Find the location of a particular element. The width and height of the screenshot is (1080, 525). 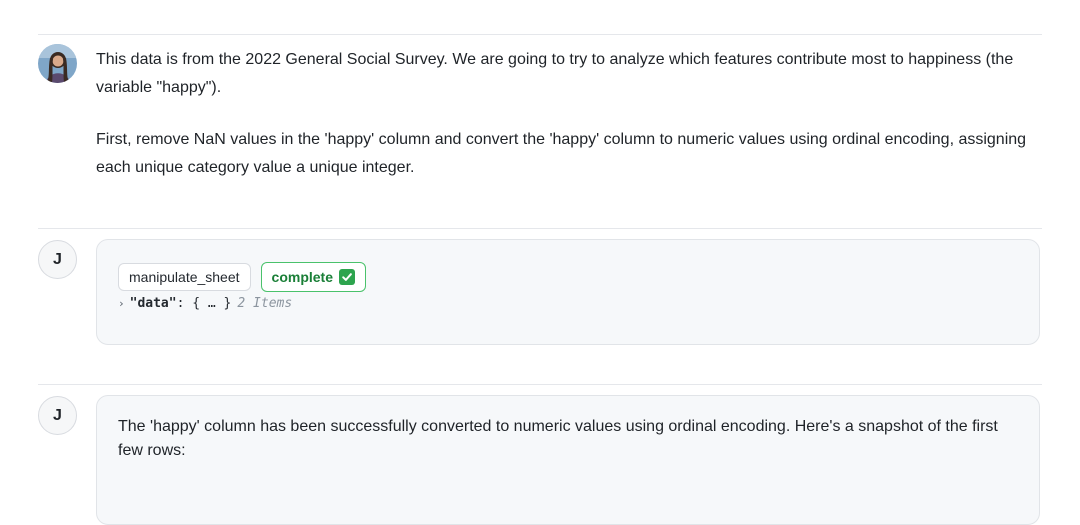

json-result-toggle: › "data" : { … } 2 Items is located at coordinates (205, 303).